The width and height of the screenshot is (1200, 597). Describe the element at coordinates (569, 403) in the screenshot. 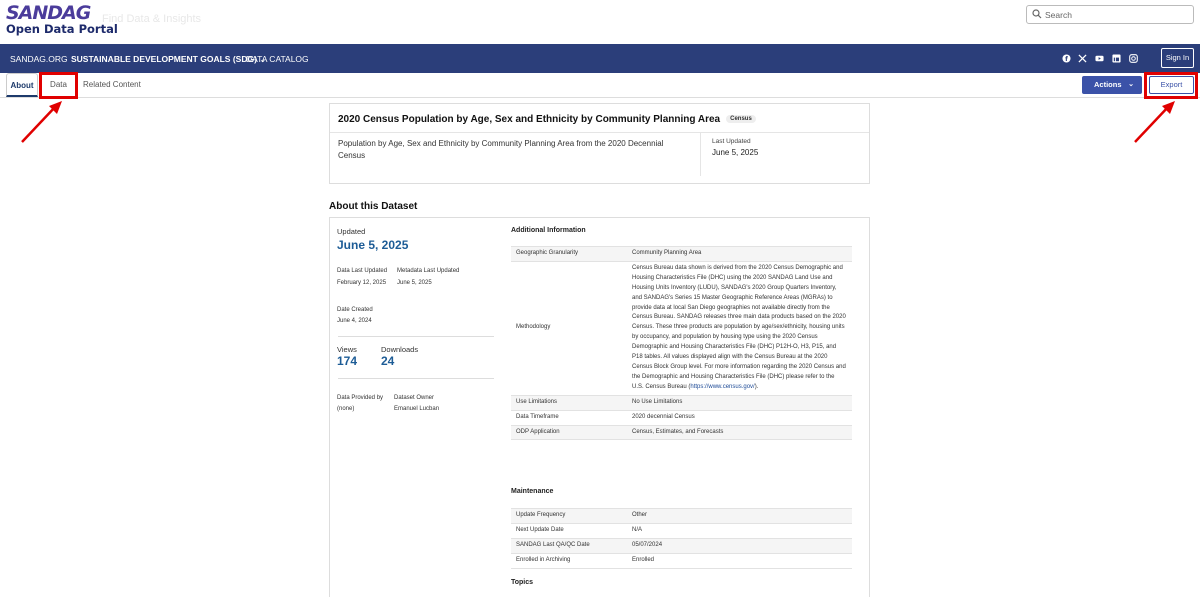

I see `table-key: Use Limitations` at that location.